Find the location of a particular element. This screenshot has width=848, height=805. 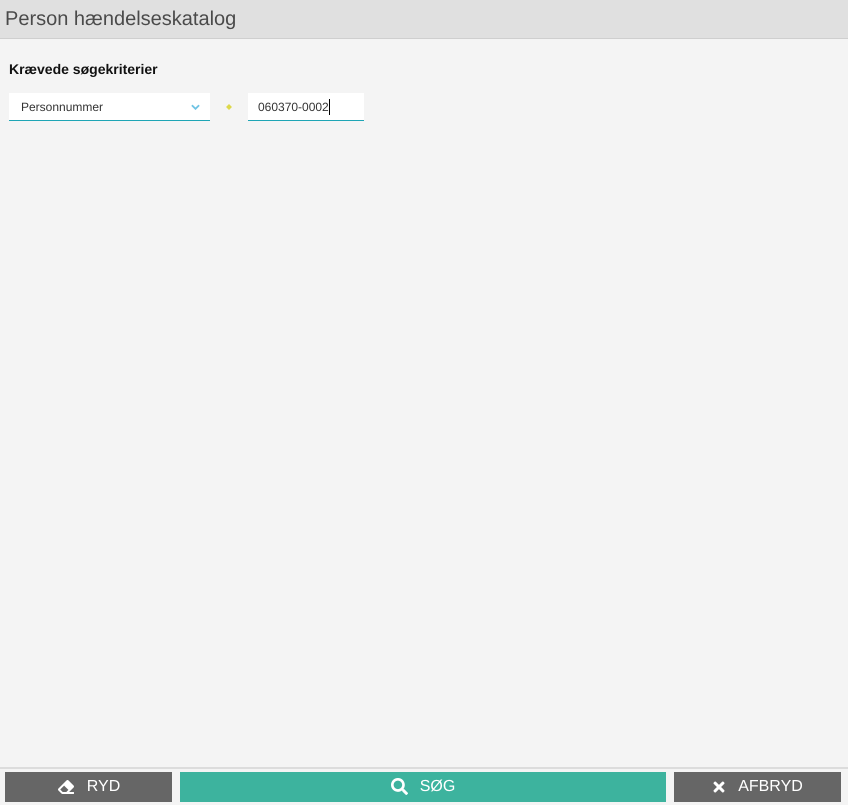

eraser-icon is located at coordinates (65, 786).